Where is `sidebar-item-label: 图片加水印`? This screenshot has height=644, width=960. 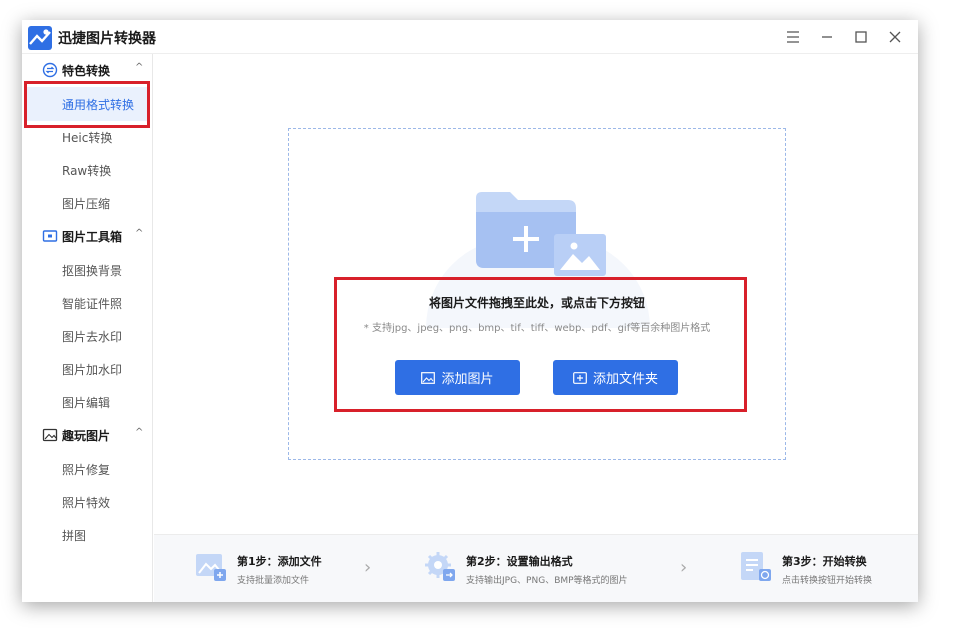
sidebar-item-label: 图片加水印 is located at coordinates (92, 370).